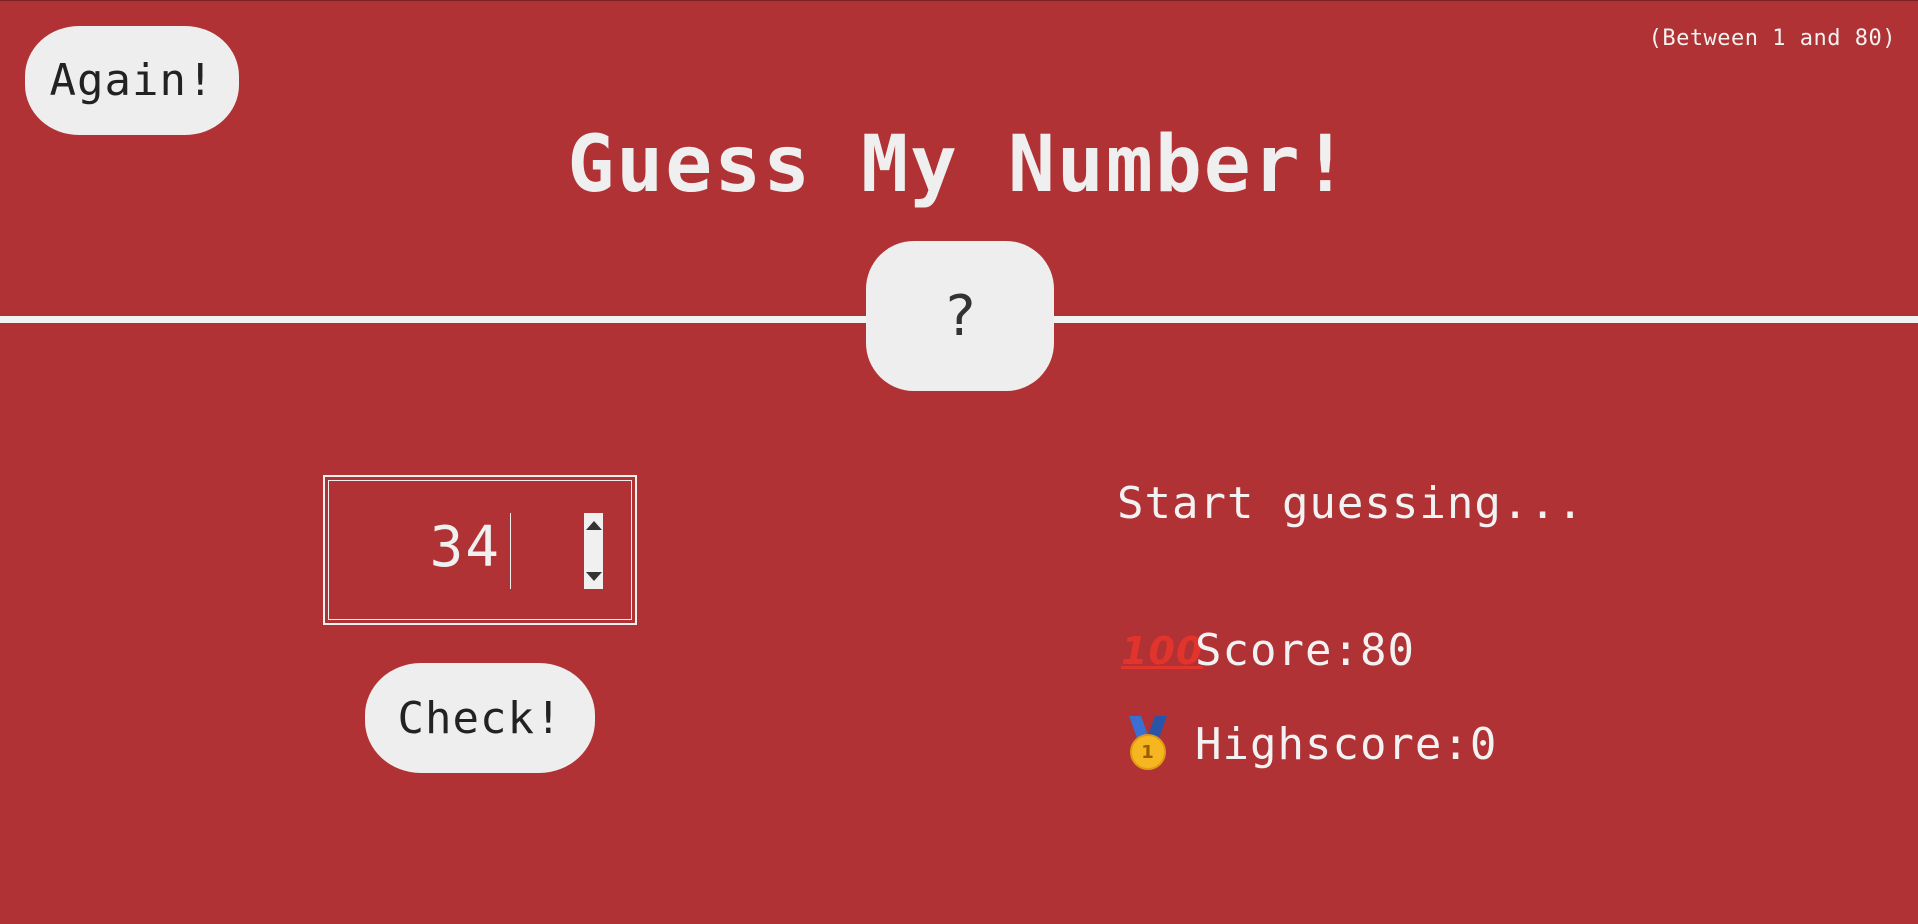  What do you see at coordinates (1162, 650) in the screenshot?
I see `hundred-points-icon: 100` at bounding box center [1162, 650].